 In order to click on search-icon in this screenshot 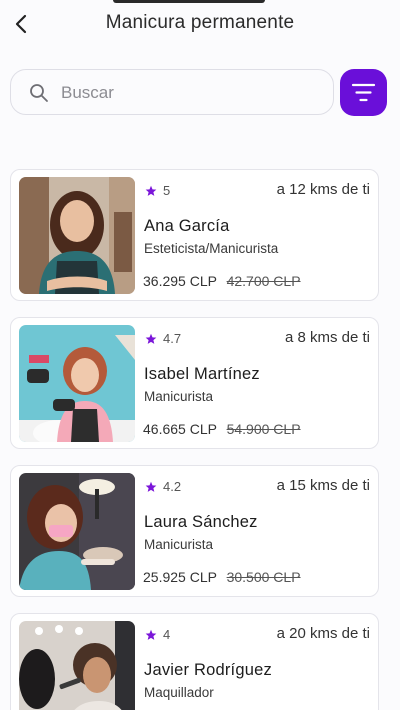, I will do `click(39, 95)`.